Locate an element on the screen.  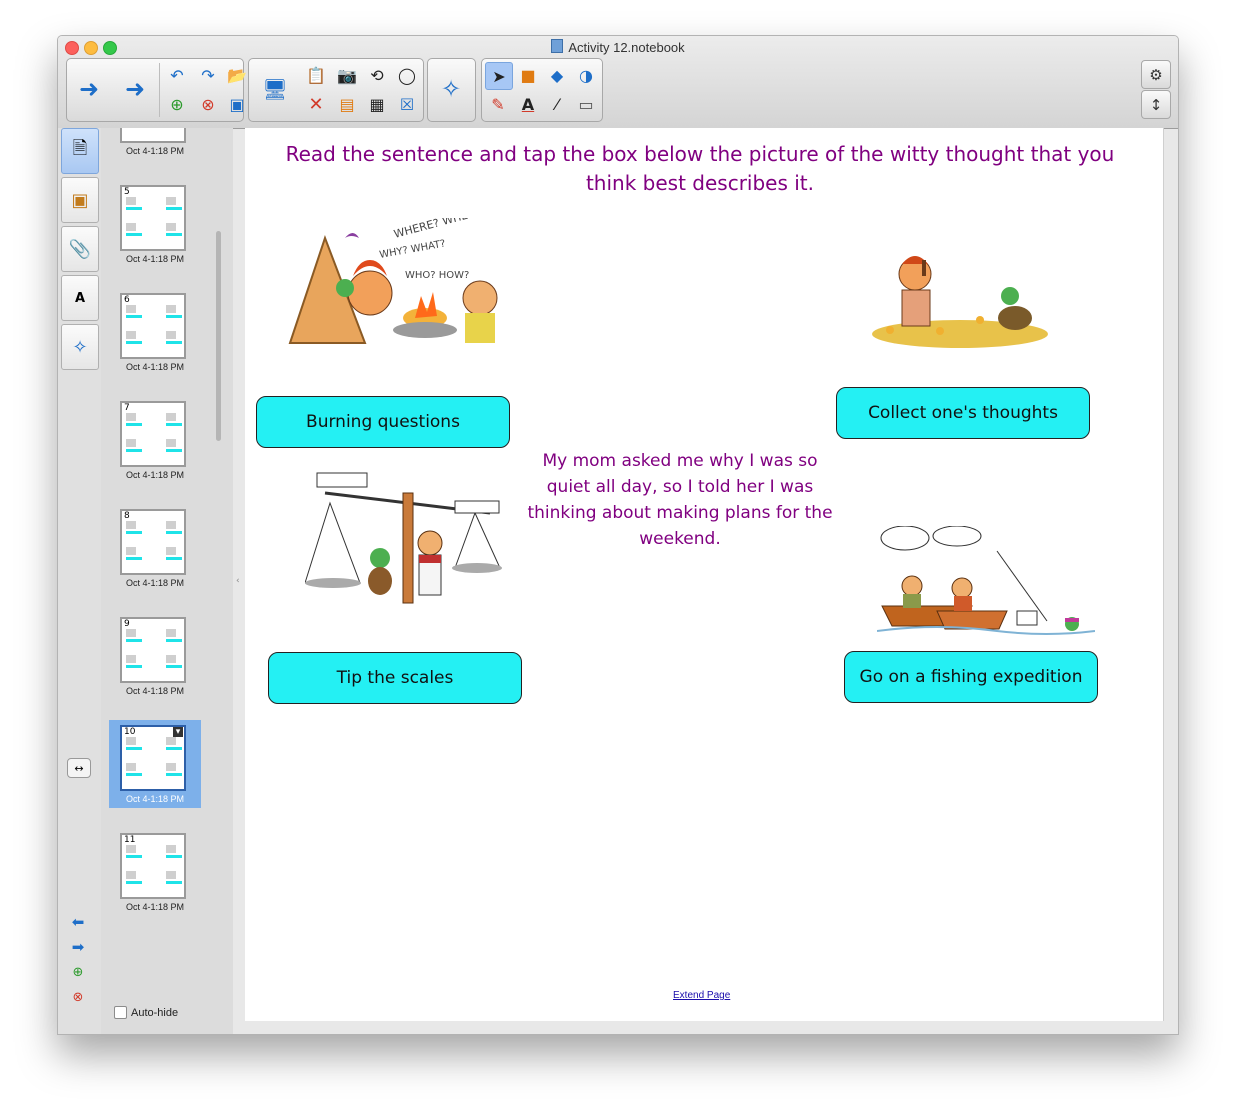
collect-thoughts-answer-box: Collect one's thoughts is located at coordinates (963, 413).